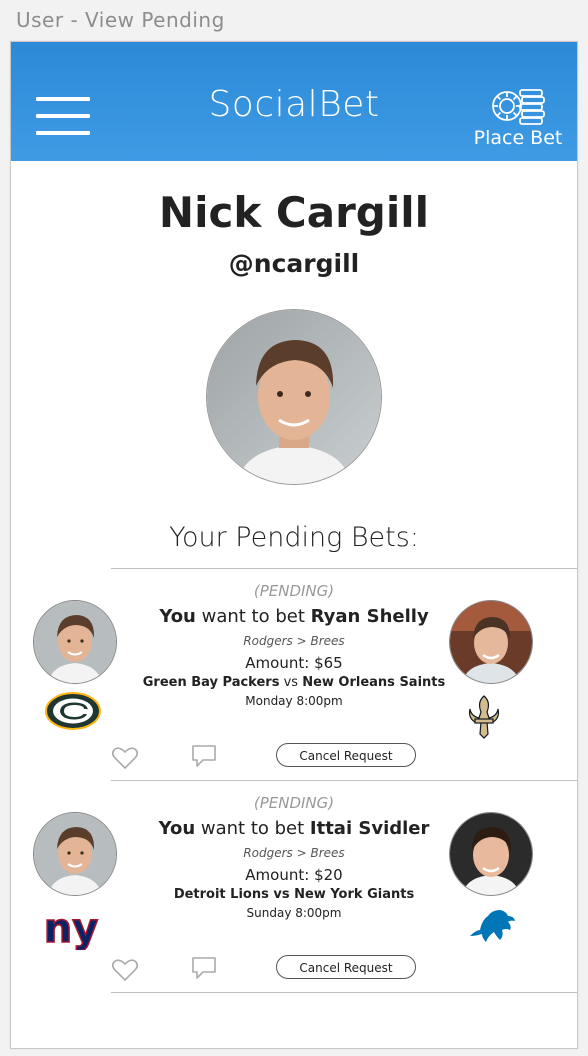 The width and height of the screenshot is (588, 1056). Describe the element at coordinates (344, 992) in the screenshot. I see `divider` at that location.